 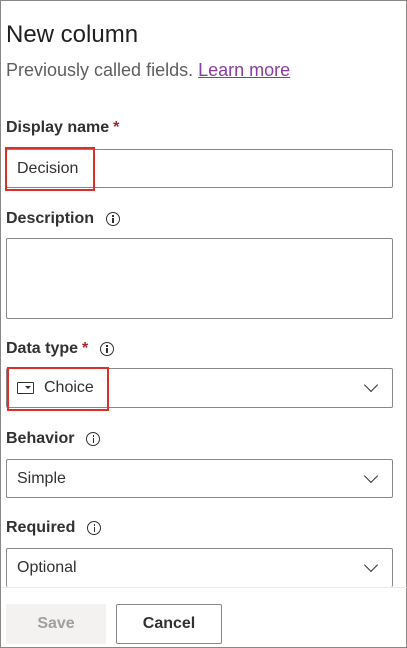 What do you see at coordinates (204, 587) in the screenshot?
I see `footer-divider` at bounding box center [204, 587].